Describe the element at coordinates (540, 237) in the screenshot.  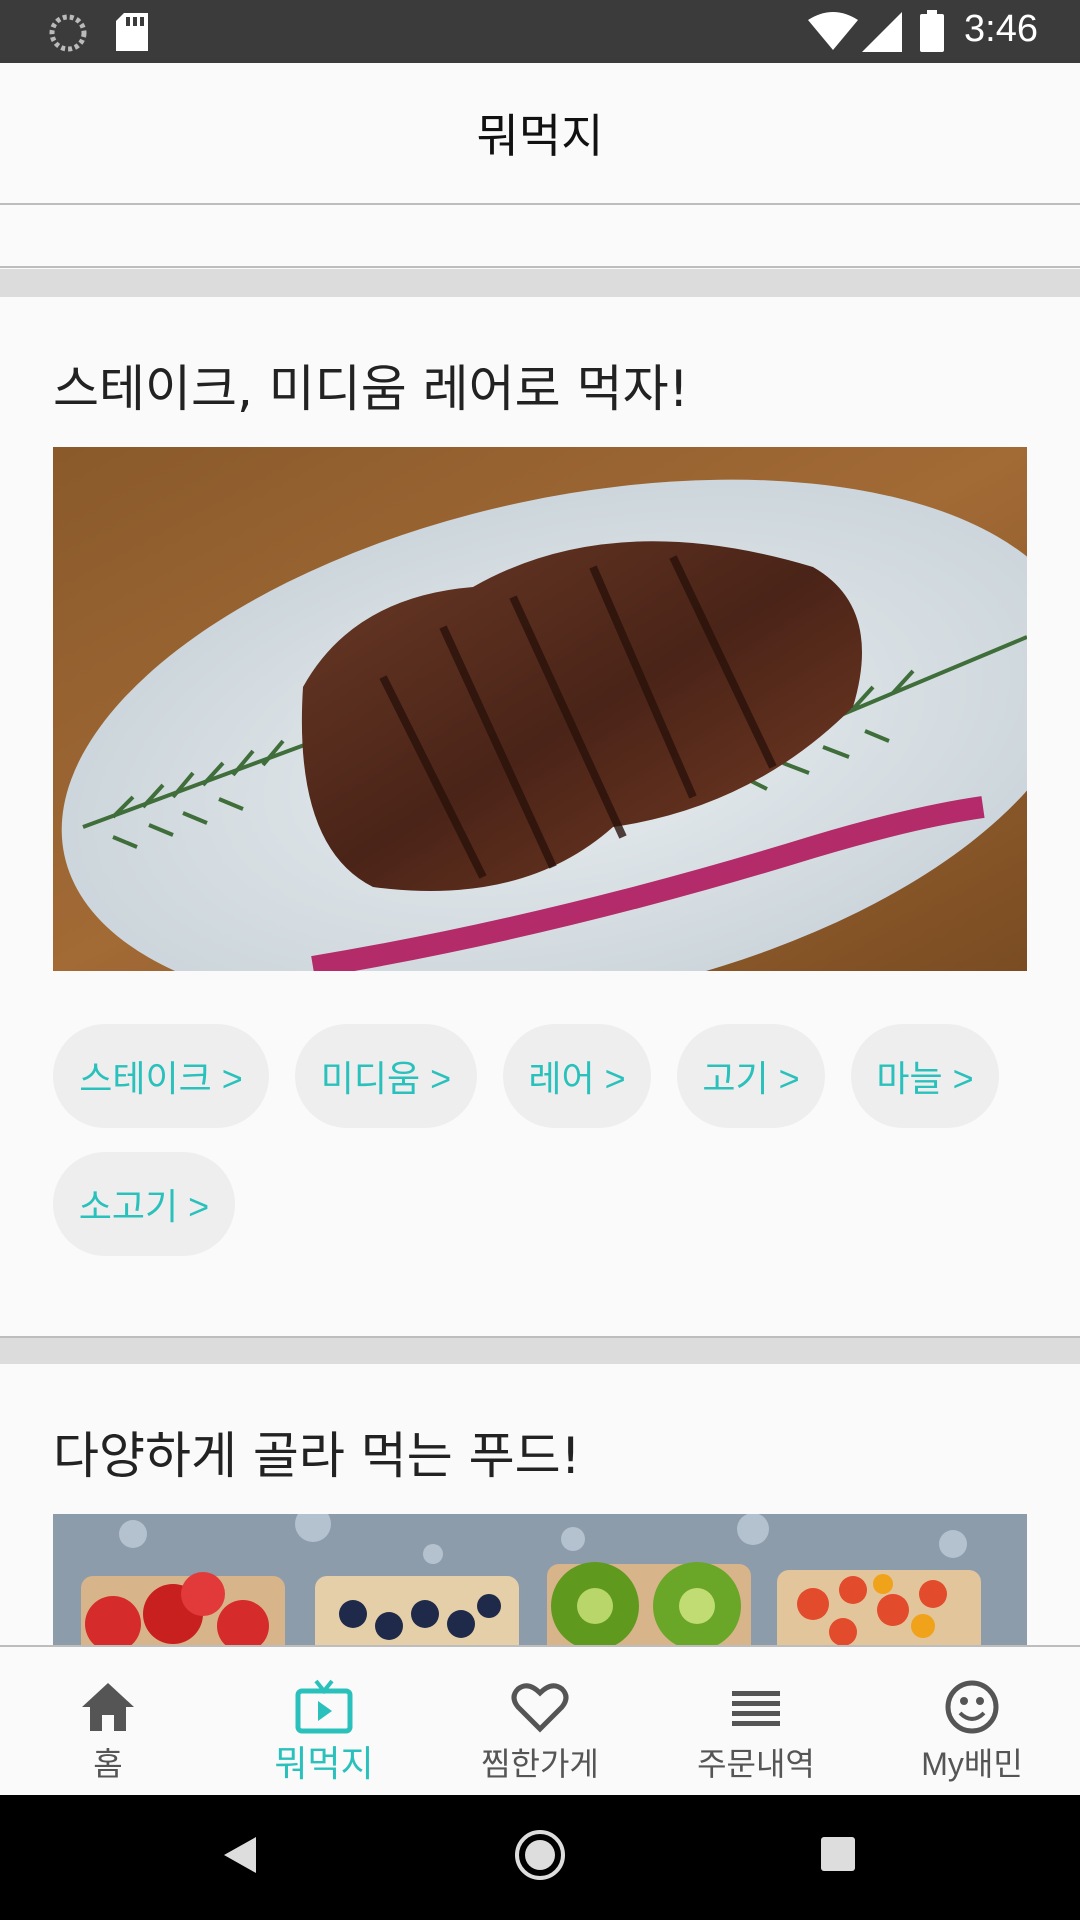
I see `sub-header-strip` at that location.